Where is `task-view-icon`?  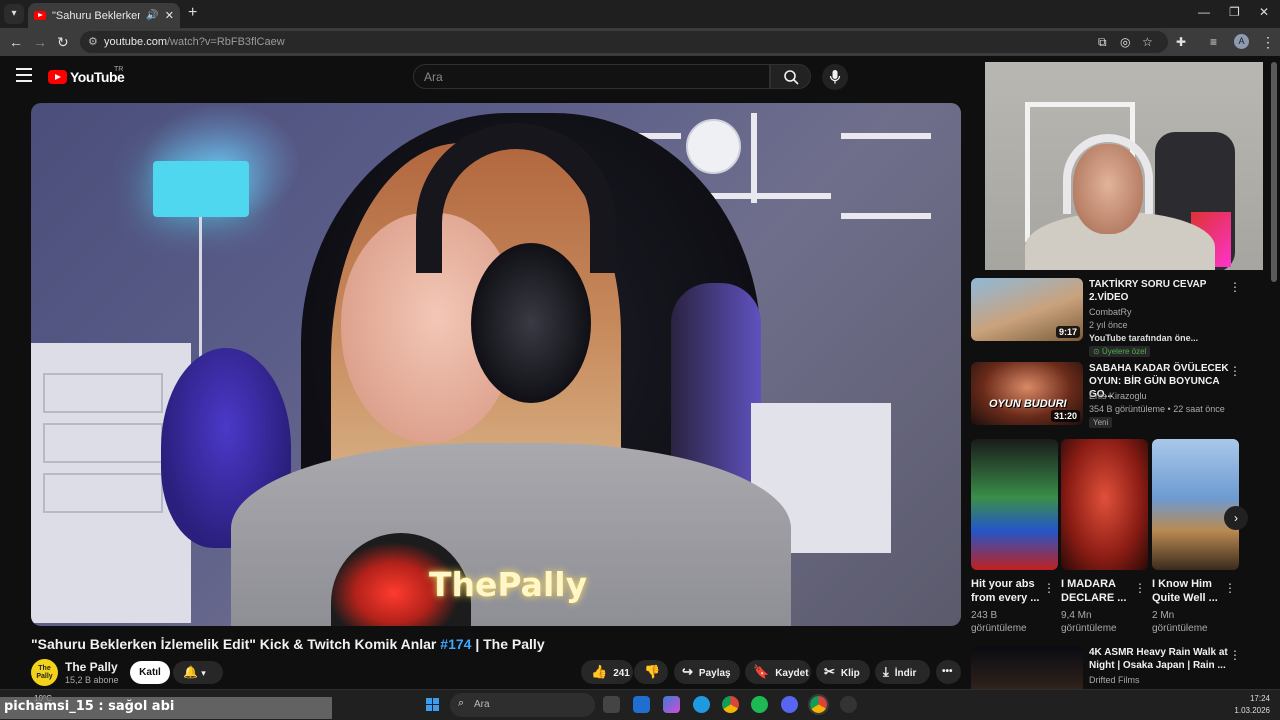
task-view-icon is located at coordinates (611, 704).